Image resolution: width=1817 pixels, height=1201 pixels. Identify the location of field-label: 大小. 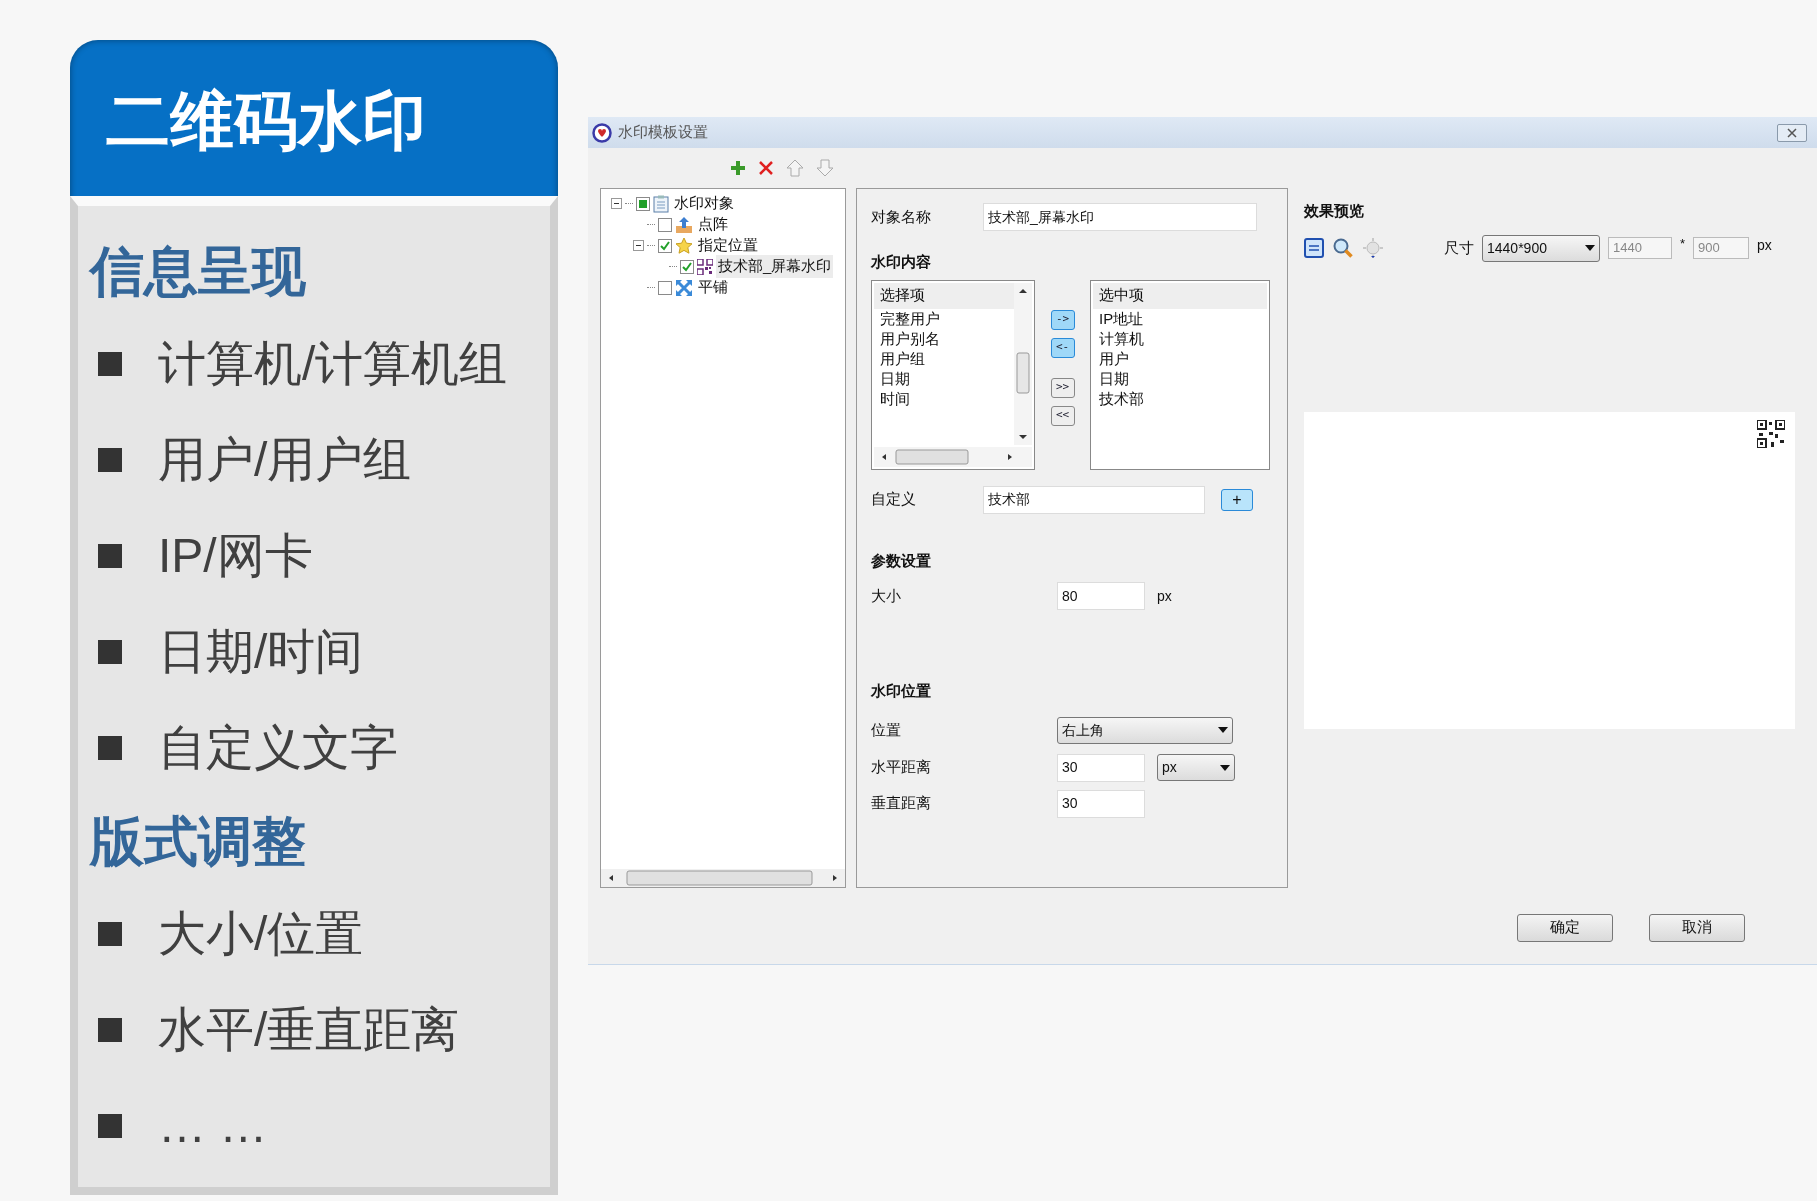
(886, 595).